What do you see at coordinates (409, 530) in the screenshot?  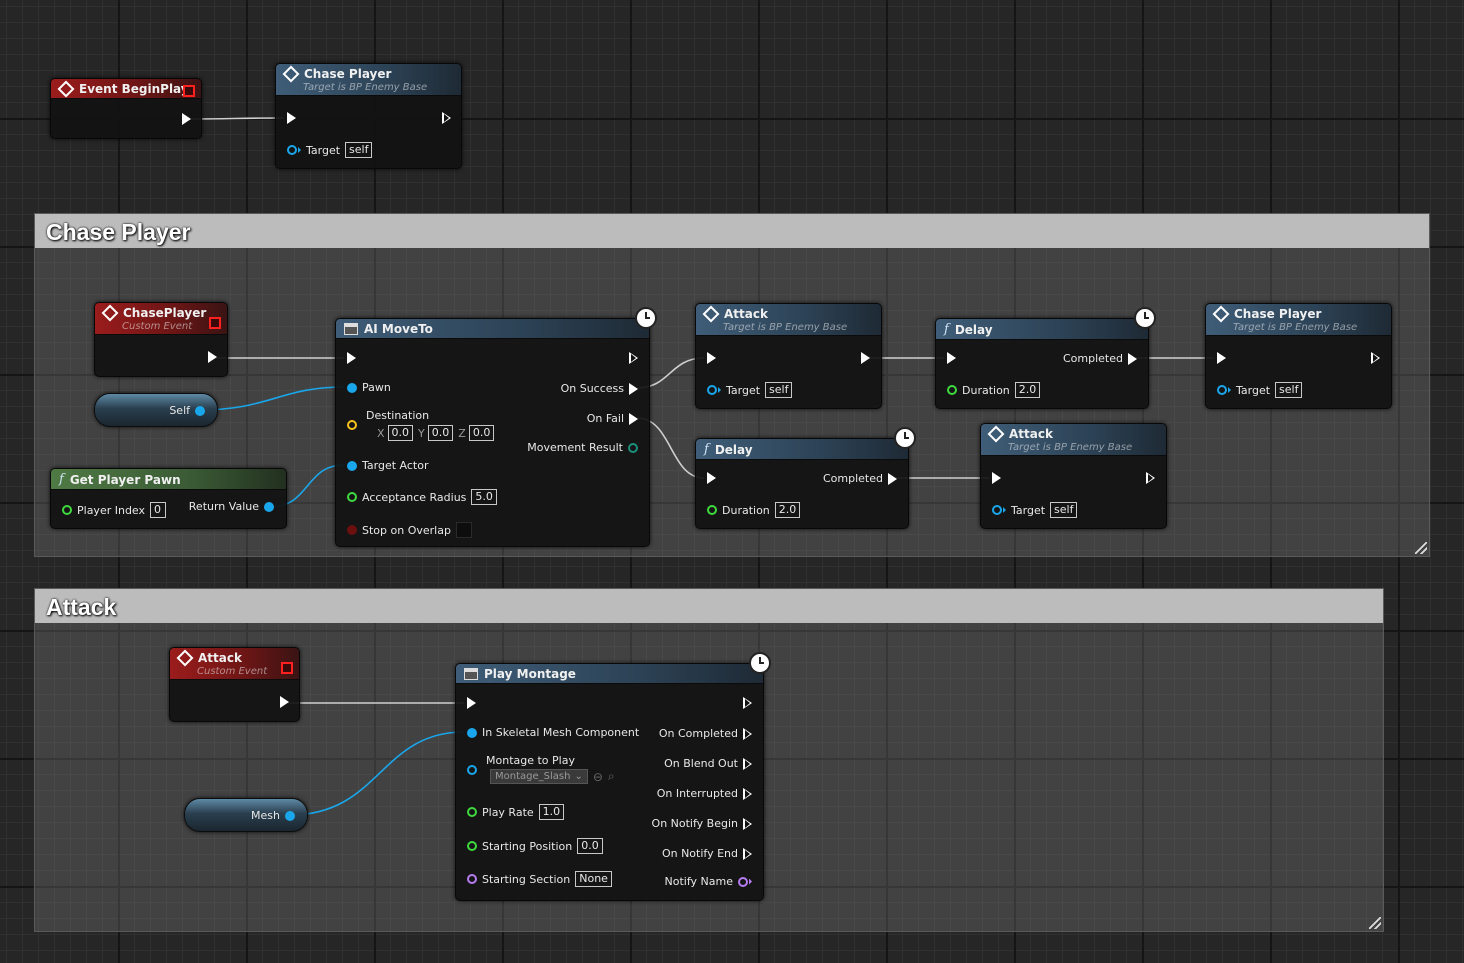 I see `stop-on-overlap-pin: Stop on Overlap` at bounding box center [409, 530].